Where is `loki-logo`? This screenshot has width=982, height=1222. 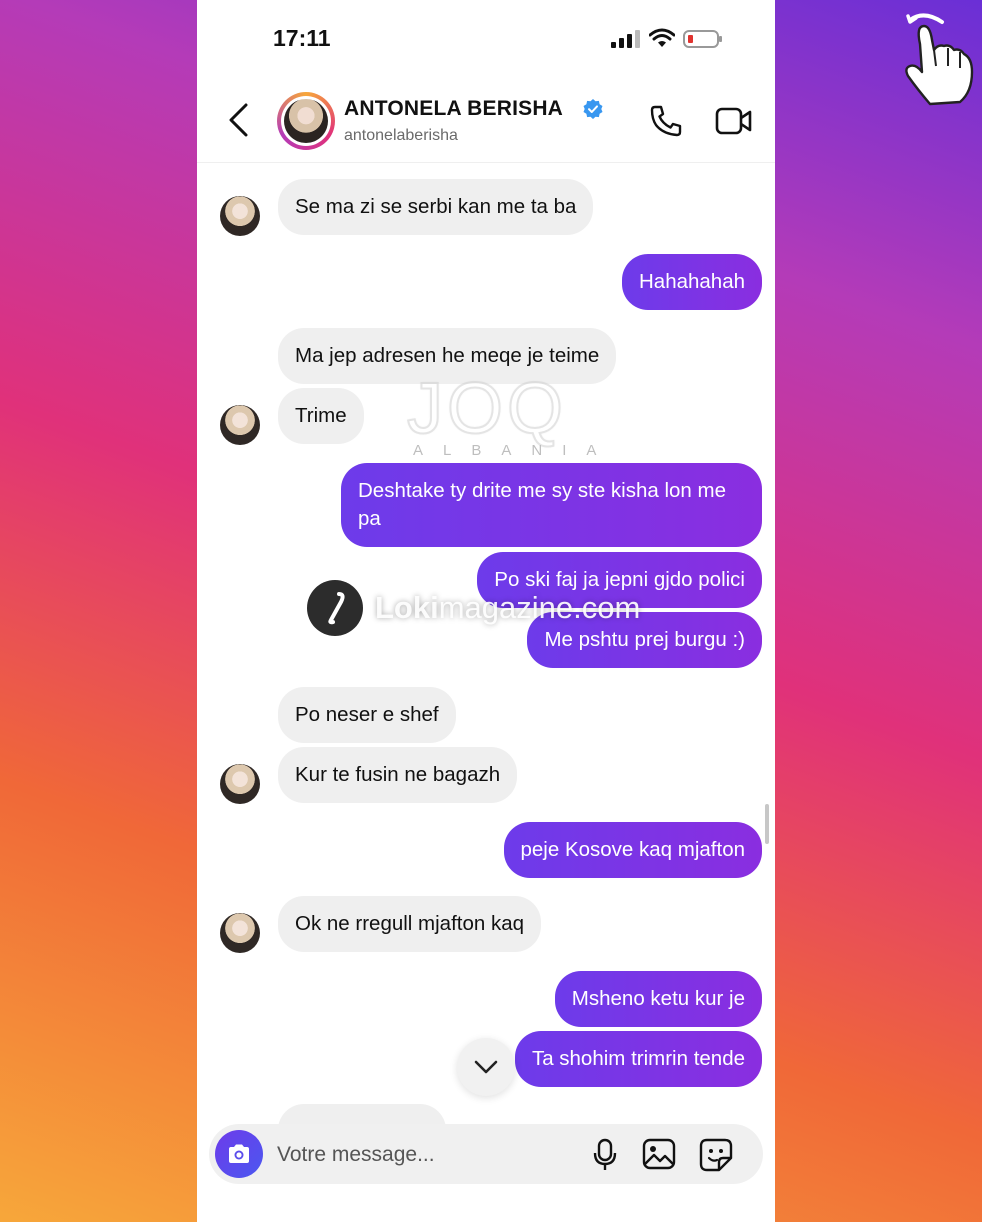
loki-logo is located at coordinates (335, 608).